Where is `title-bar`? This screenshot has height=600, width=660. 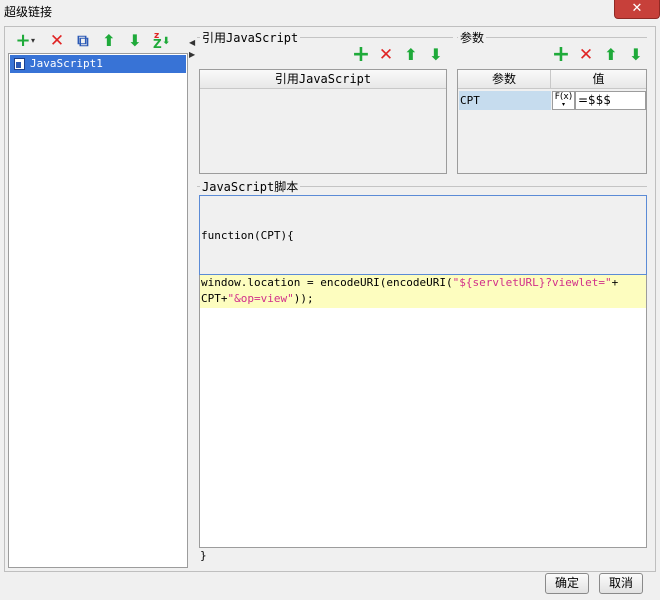 title-bar is located at coordinates (330, 11).